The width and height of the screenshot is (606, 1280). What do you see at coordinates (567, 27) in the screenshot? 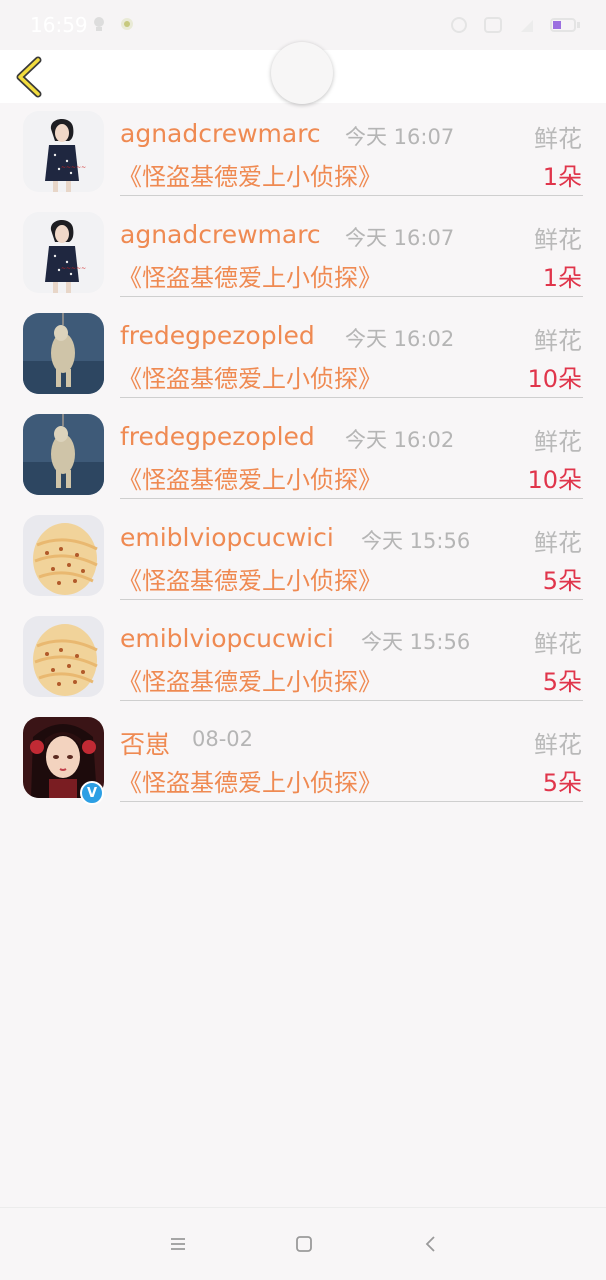
I see `battery-icon` at bounding box center [567, 27].